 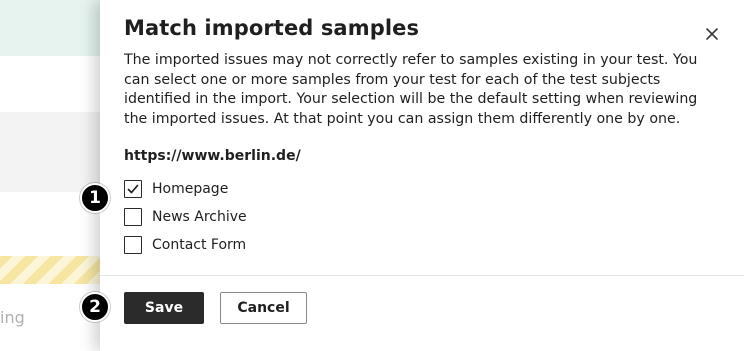 What do you see at coordinates (422, 275) in the screenshot?
I see `dialog-footer-divider` at bounding box center [422, 275].